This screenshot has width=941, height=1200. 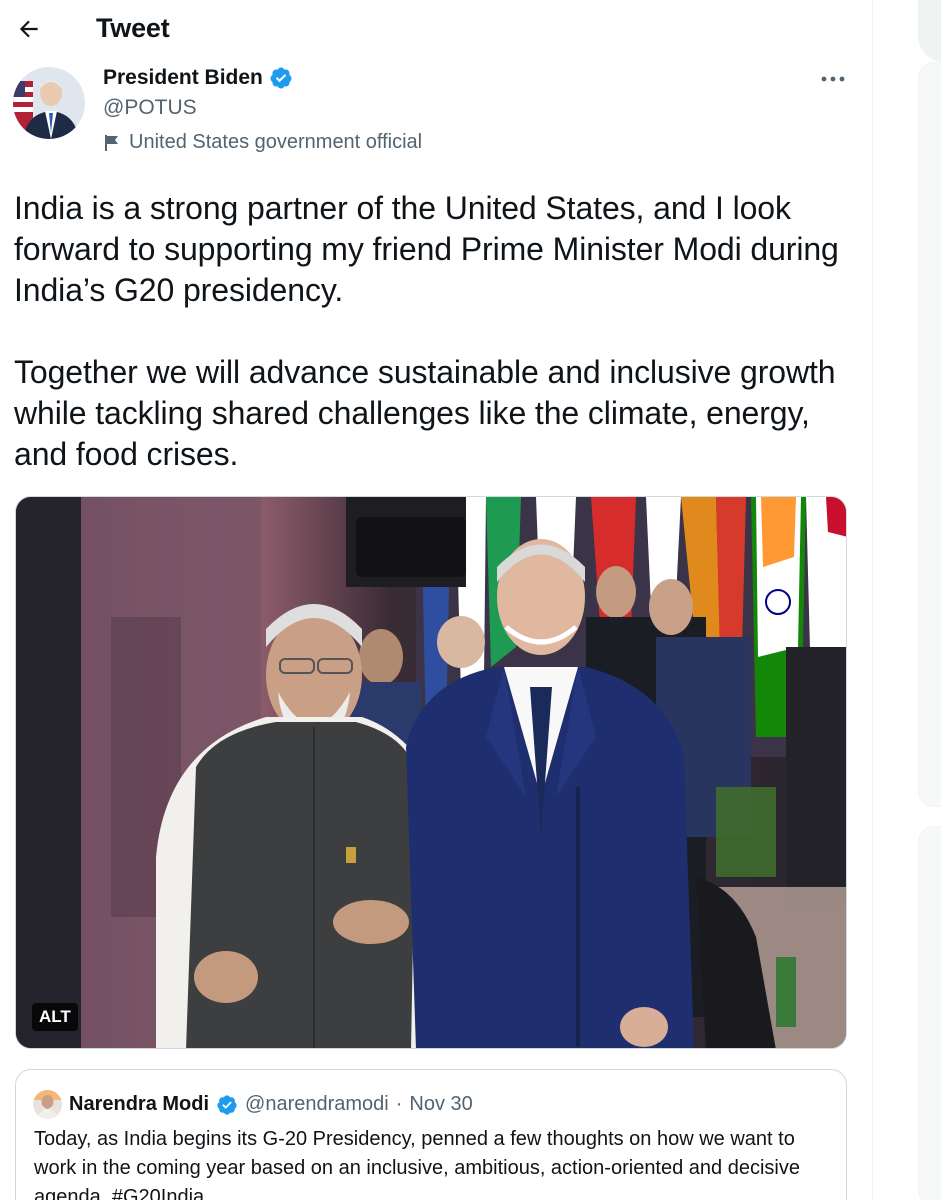 What do you see at coordinates (317, 1104) in the screenshot?
I see `quoted-author-handle: @narendramodi` at bounding box center [317, 1104].